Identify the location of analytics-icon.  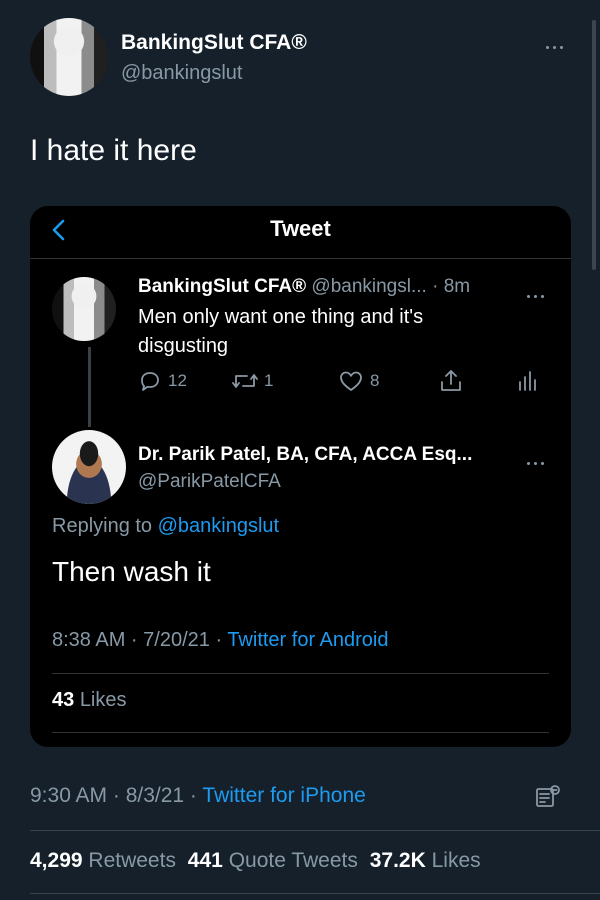
(527, 383).